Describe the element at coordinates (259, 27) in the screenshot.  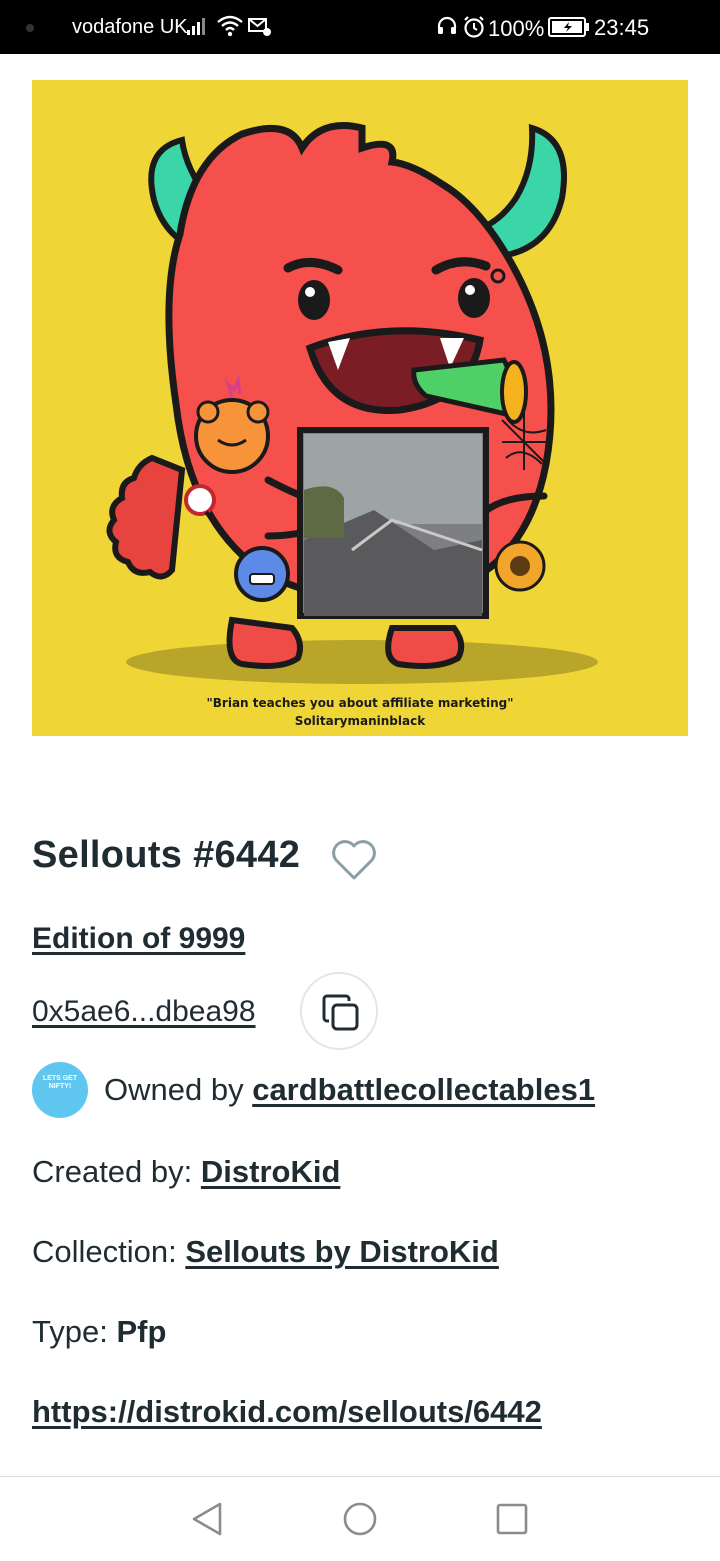
I see `message-icon` at that location.